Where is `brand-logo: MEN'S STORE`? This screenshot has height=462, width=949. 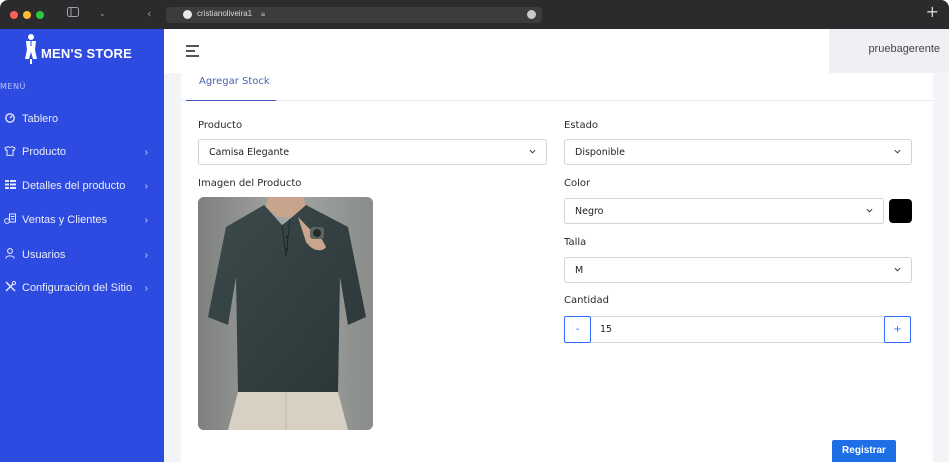 brand-logo: MEN'S STORE is located at coordinates (82, 51).